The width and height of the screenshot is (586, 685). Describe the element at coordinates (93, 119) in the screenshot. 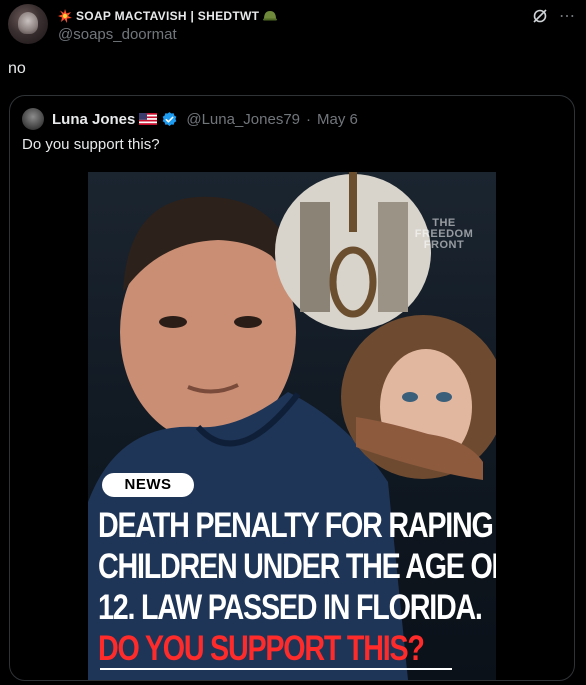

I see `quoted-author-name: Luna Jones` at that location.